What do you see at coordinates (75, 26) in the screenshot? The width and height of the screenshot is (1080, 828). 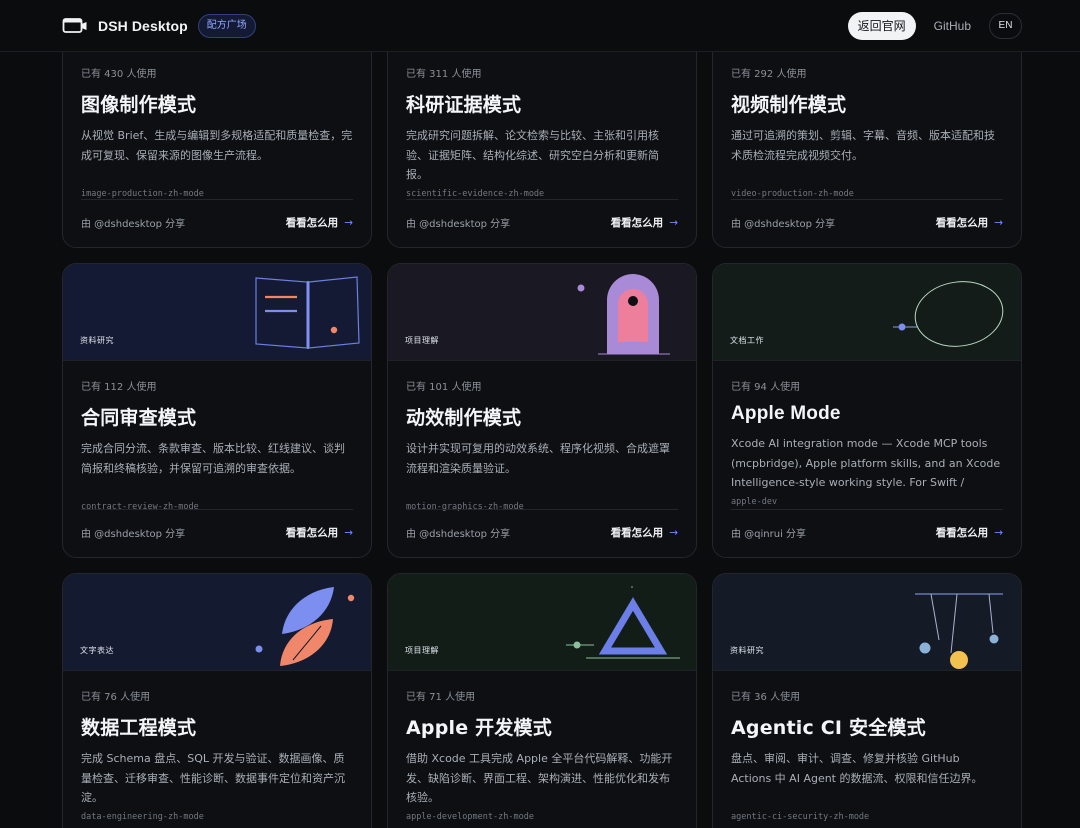 I see `brand-logo-icon` at bounding box center [75, 26].